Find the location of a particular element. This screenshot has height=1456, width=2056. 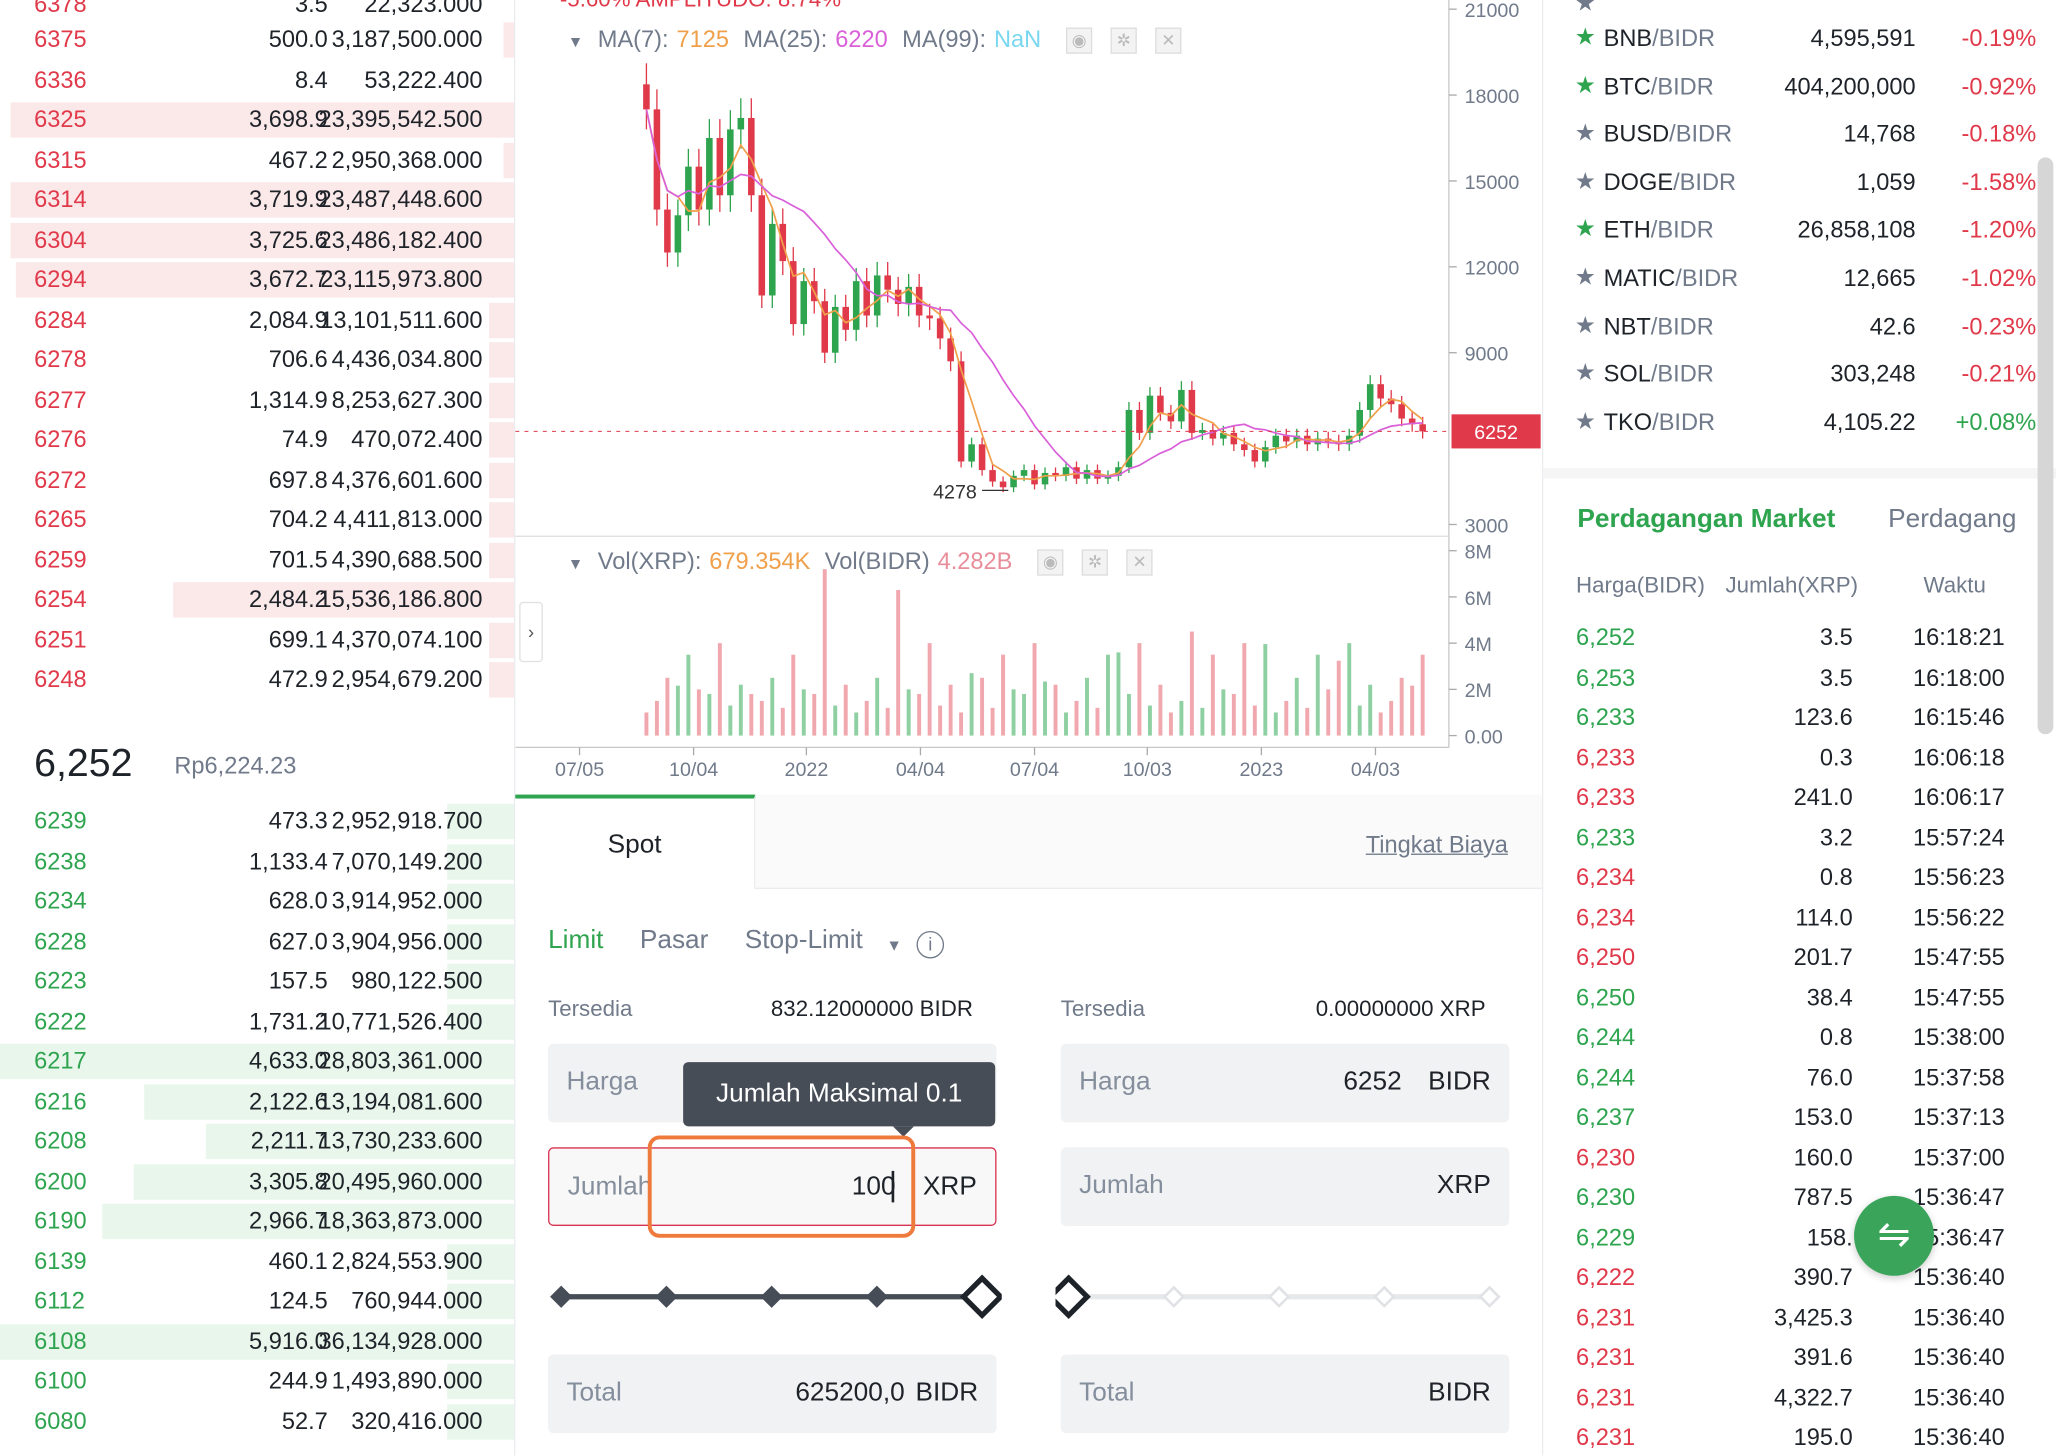

ask-row: 6248 472.9 2,954,679.200 is located at coordinates (257, 679).